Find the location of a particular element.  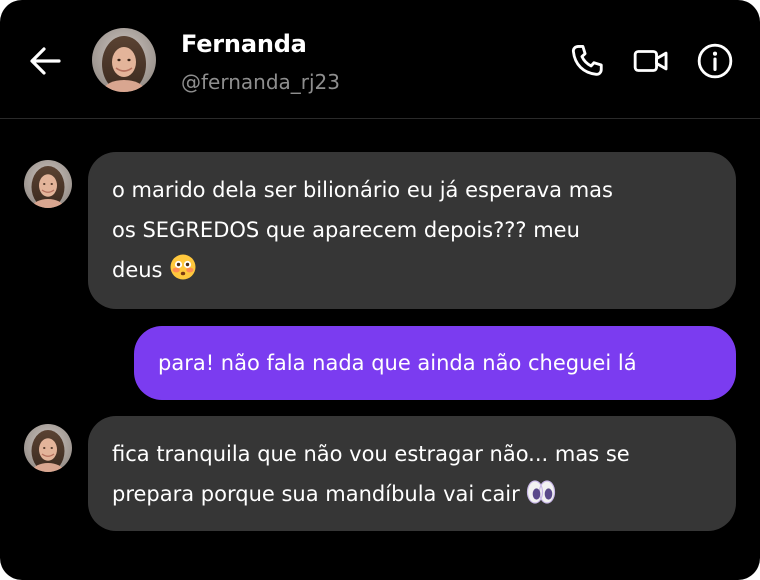

message-line: deus is located at coordinates (137, 270).